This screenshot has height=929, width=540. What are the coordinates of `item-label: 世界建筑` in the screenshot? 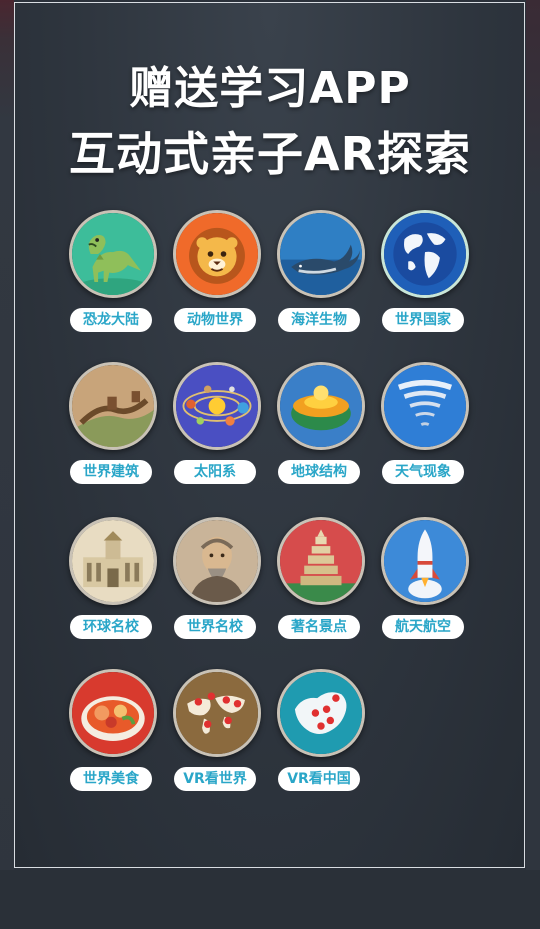 It's located at (111, 472).